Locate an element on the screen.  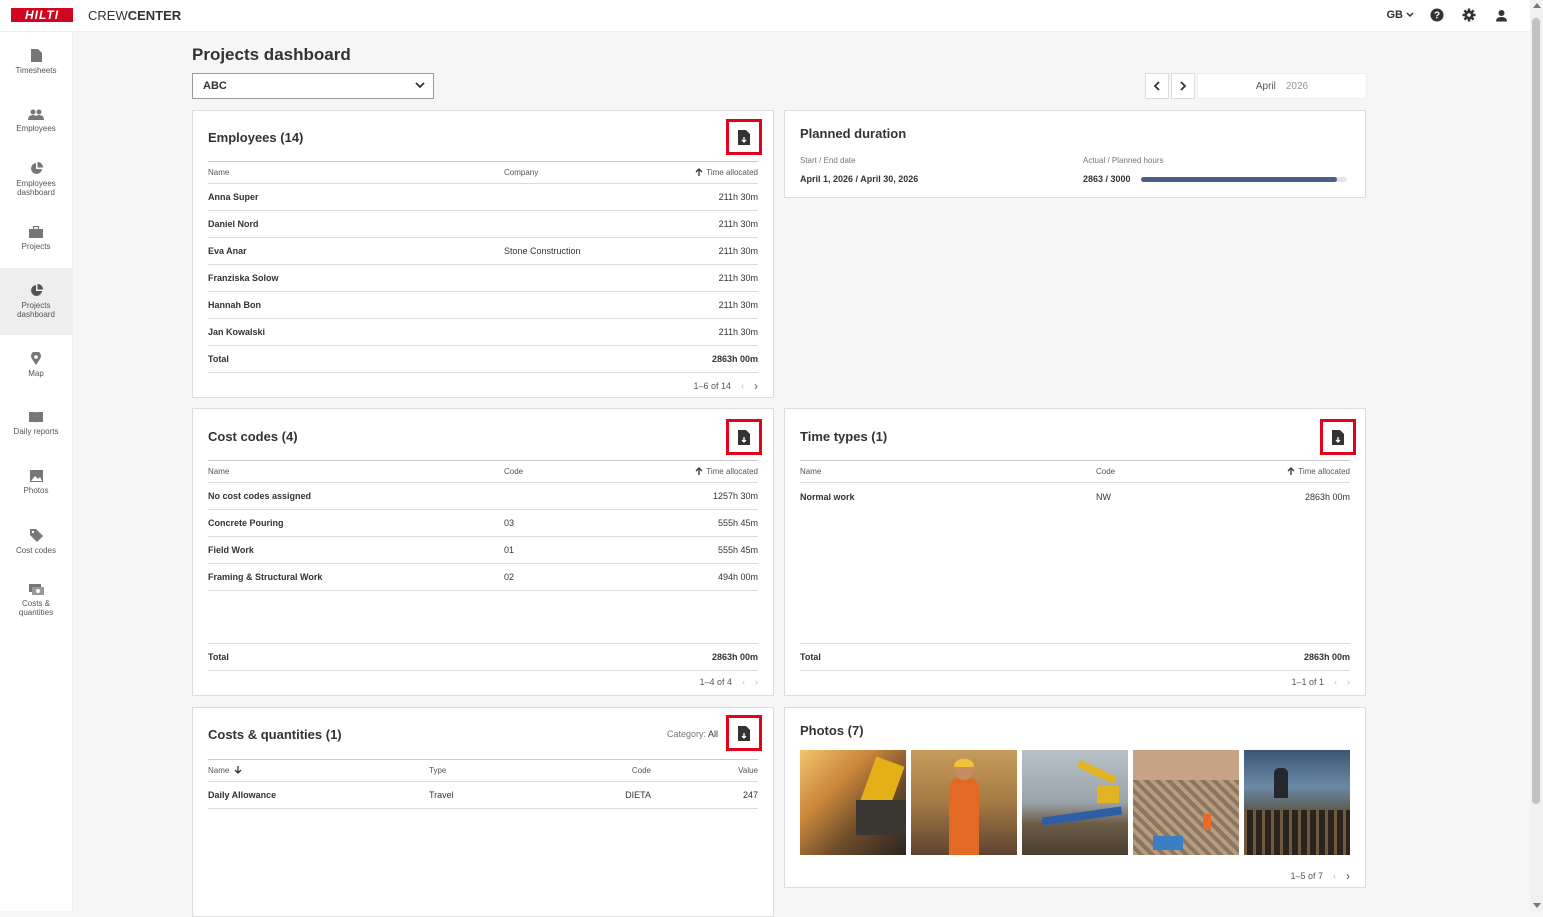
table-row: Field Work 01 555h 45m is located at coordinates (483, 550).